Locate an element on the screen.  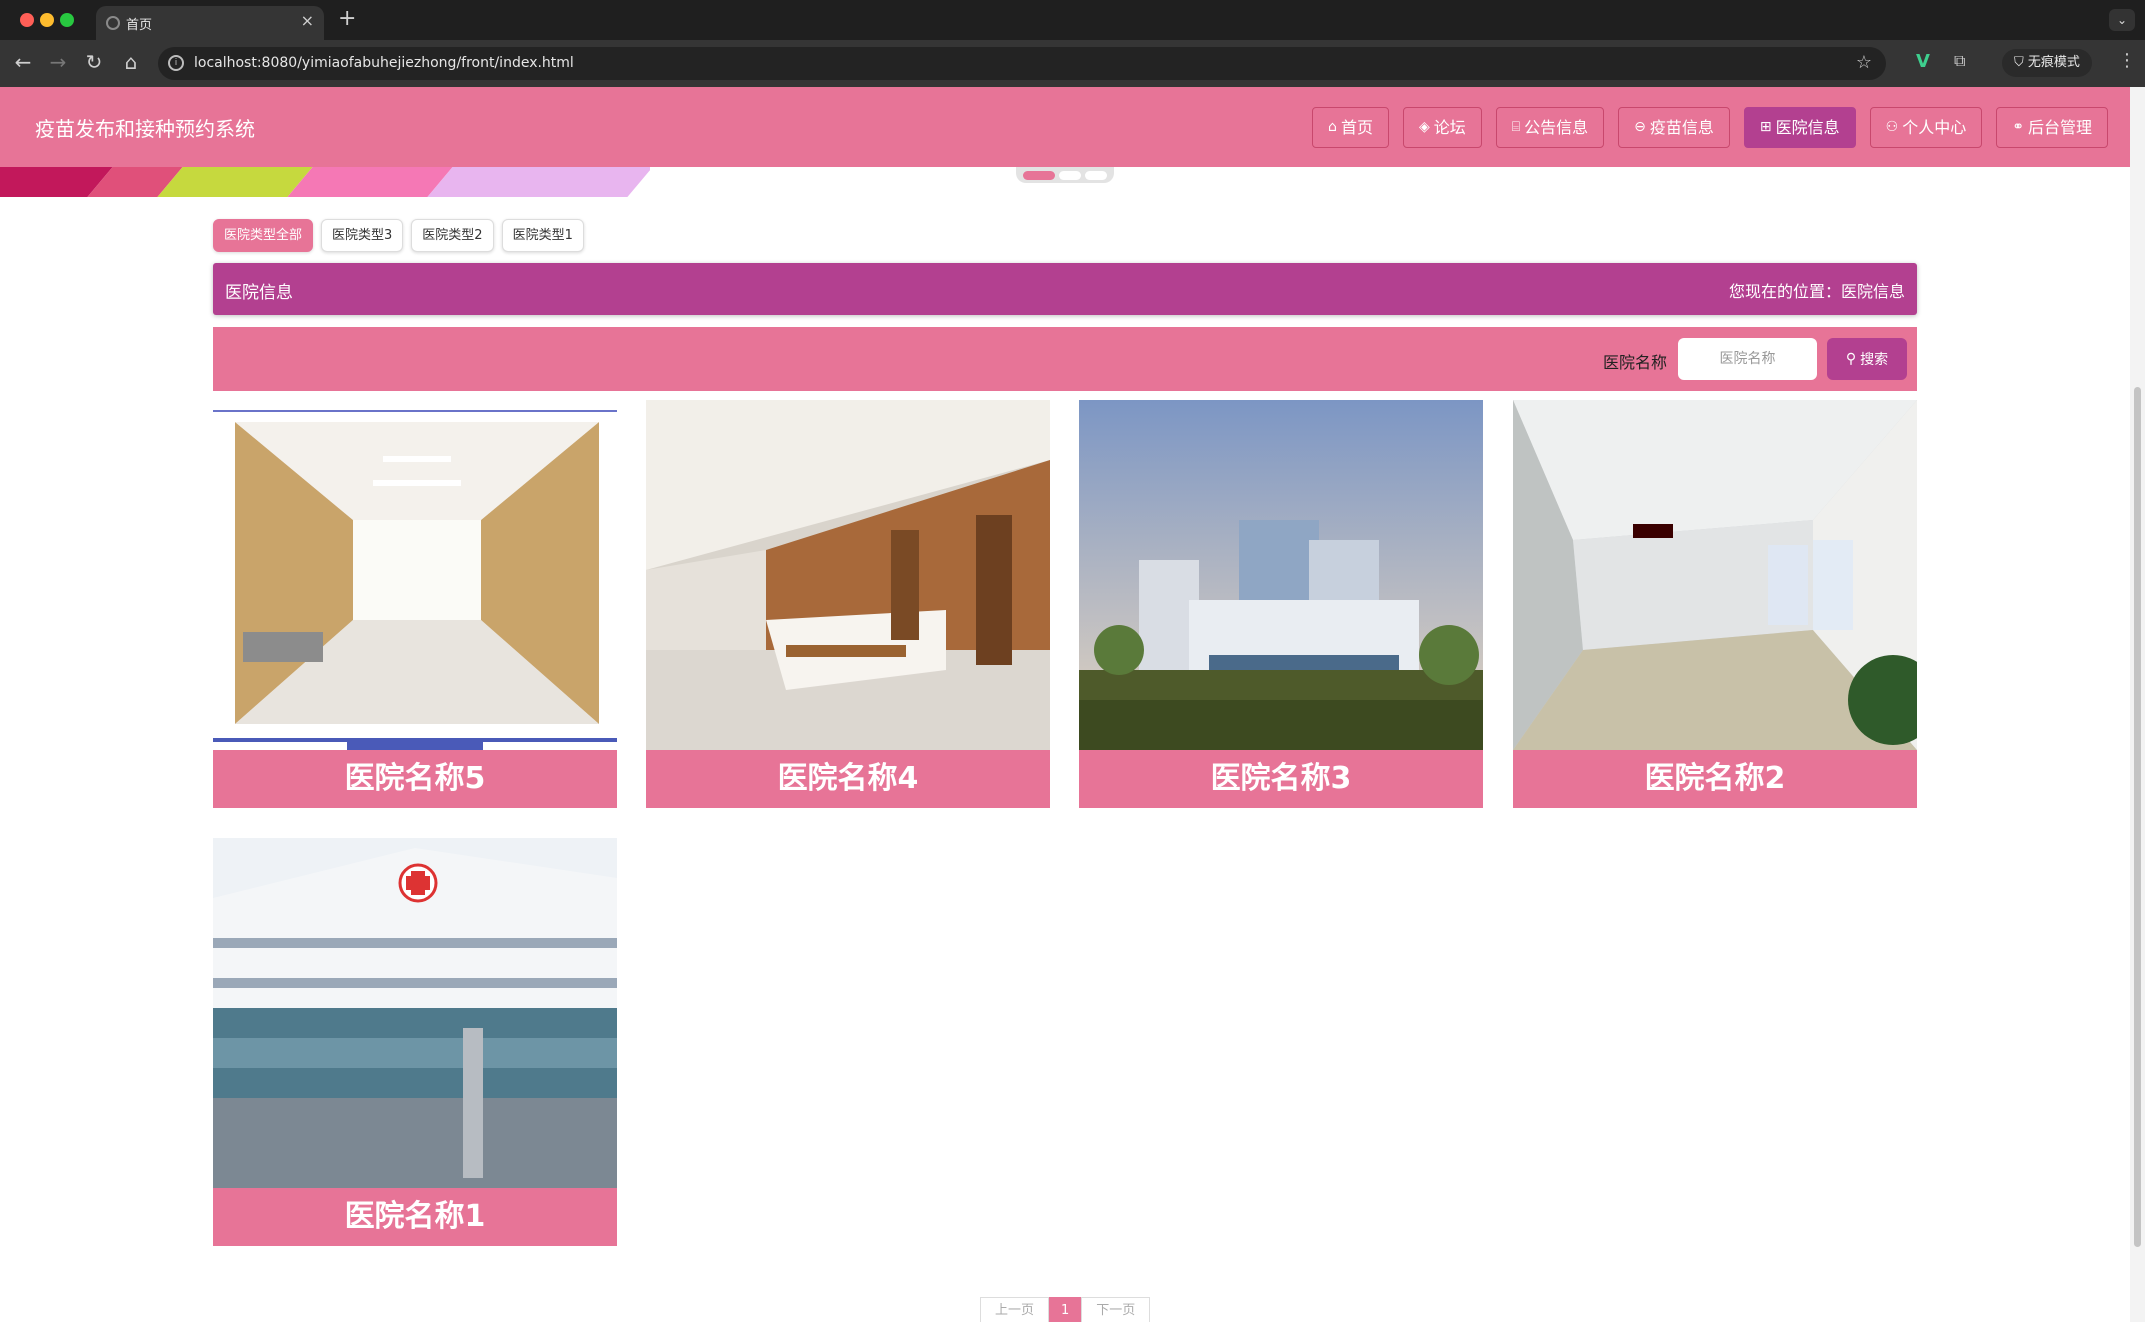
type-tab-1: 医院类型1 is located at coordinates (542, 235).